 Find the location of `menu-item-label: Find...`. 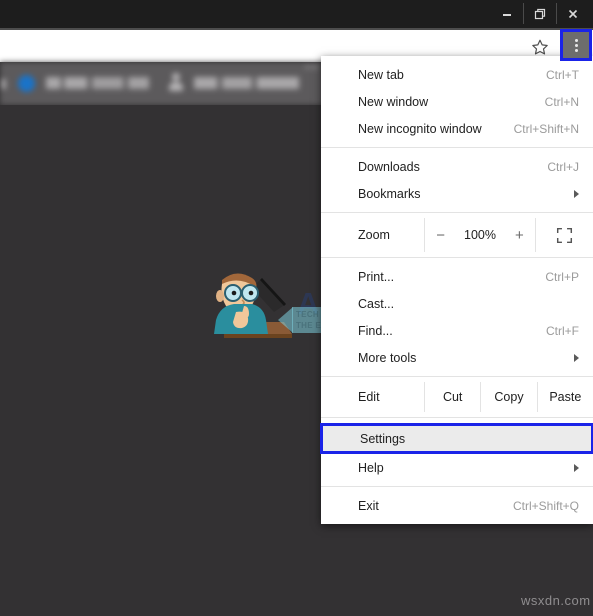

menu-item-label: Find... is located at coordinates (375, 330).